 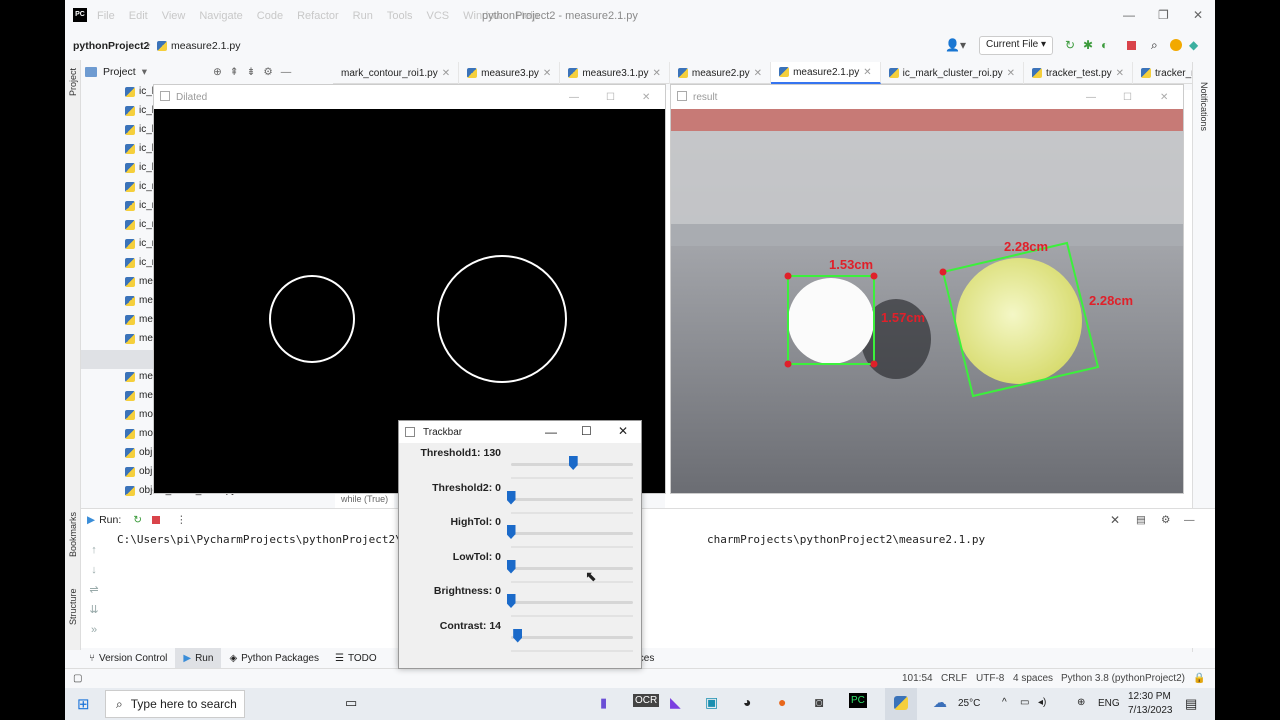 What do you see at coordinates (1154, 45) in the screenshot?
I see `search-icon: ⌕` at bounding box center [1154, 45].